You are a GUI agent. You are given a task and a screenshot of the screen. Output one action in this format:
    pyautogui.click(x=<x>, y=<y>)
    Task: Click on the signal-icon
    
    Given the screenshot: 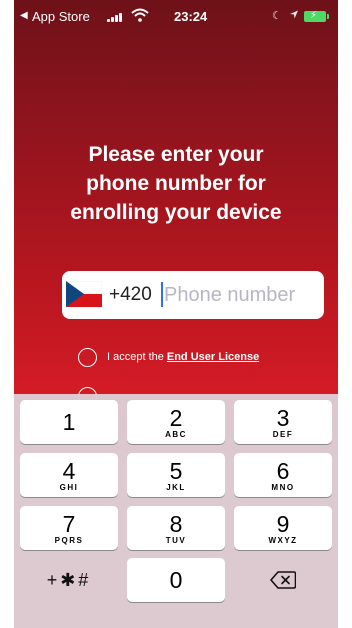 What is the action you would take?
    pyautogui.click(x=116, y=17)
    